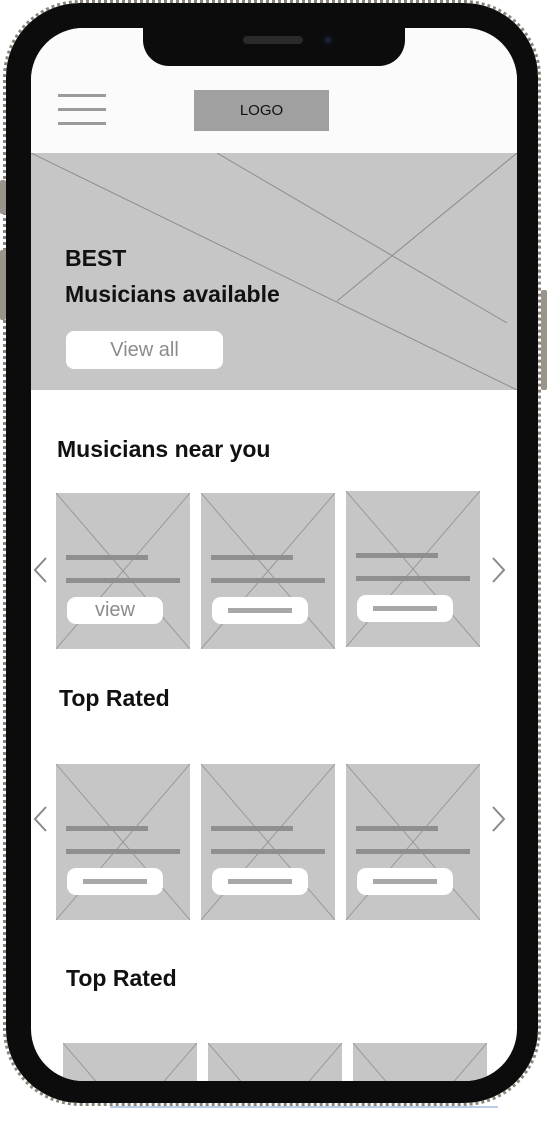 This screenshot has height=1147, width=548. What do you see at coordinates (114, 698) in the screenshot?
I see `section-title-top-rated: Top Rated` at bounding box center [114, 698].